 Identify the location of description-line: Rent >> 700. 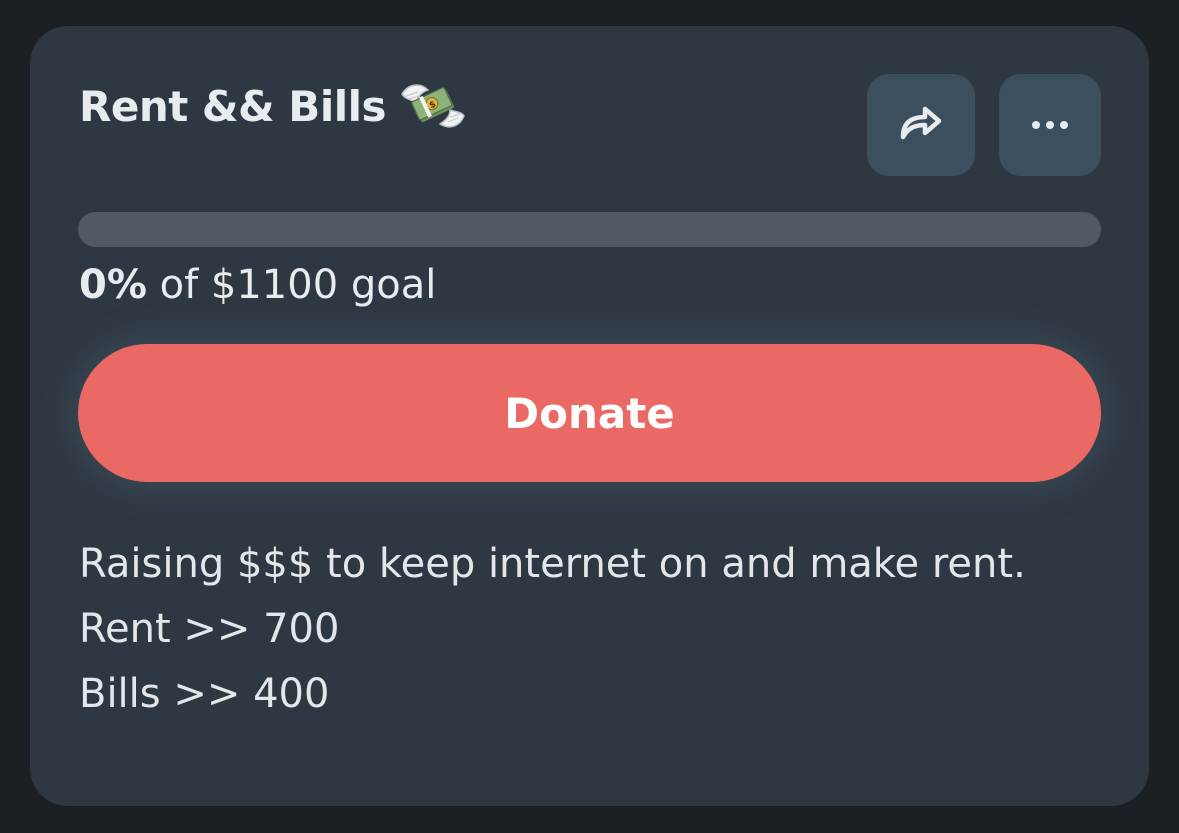
(209, 629).